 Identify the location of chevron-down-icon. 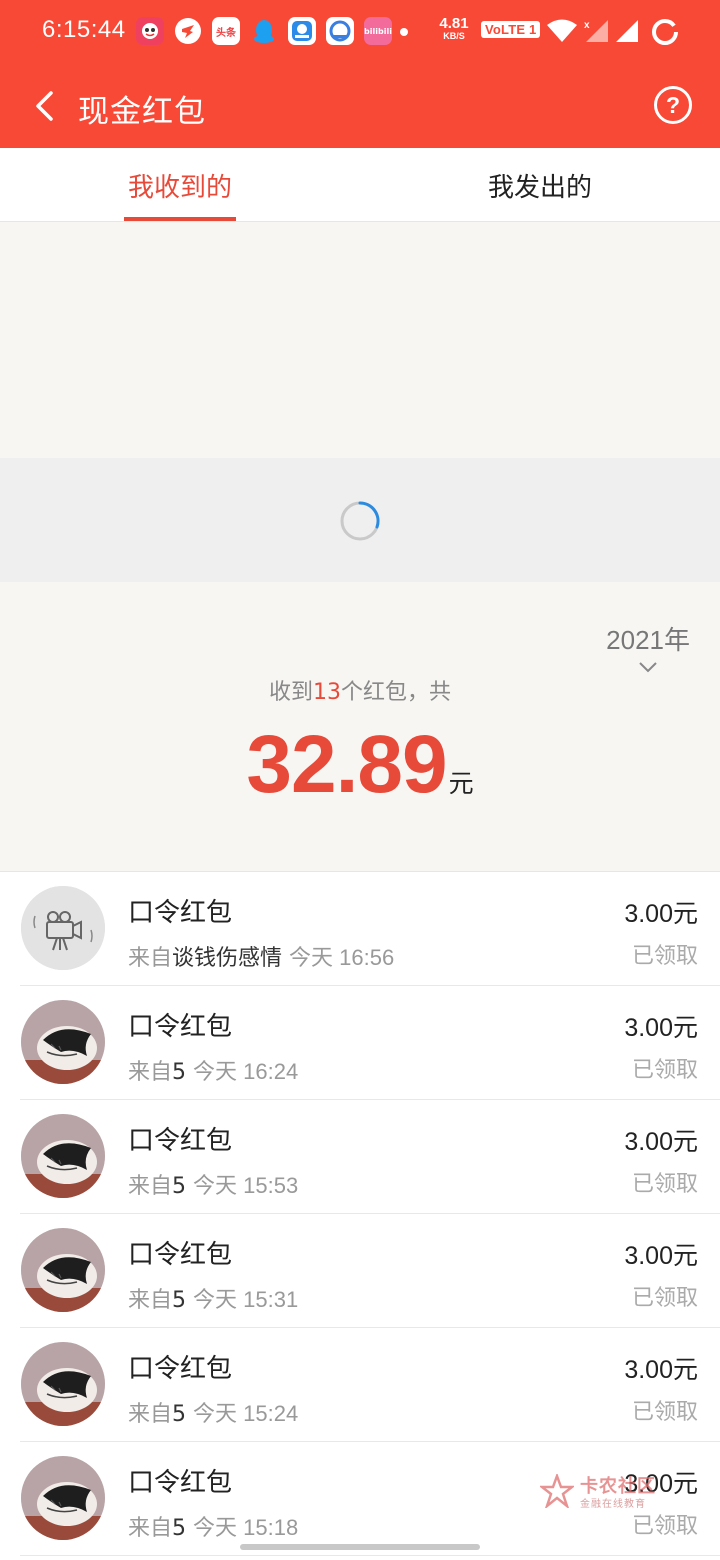
(648, 667).